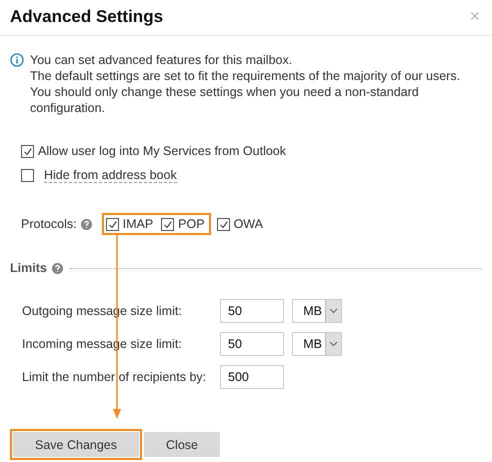  I want to click on protocol-label: POP, so click(191, 224).